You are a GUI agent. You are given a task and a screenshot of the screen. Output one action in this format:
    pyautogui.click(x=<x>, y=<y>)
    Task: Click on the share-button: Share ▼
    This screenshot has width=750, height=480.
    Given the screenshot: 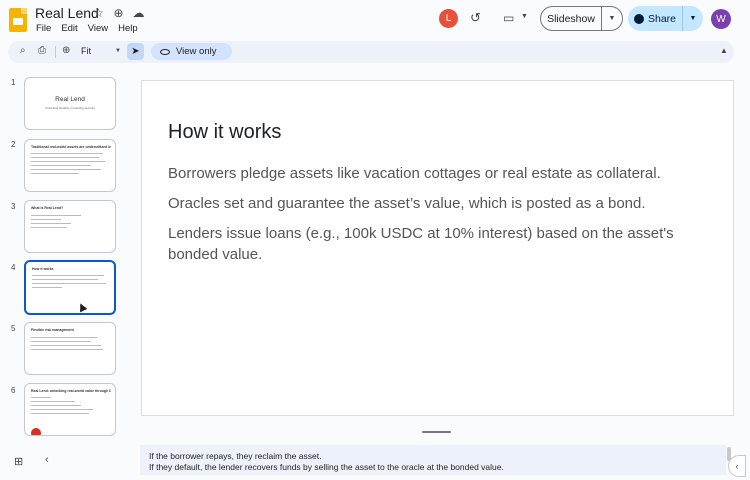 What is the action you would take?
    pyautogui.click(x=665, y=18)
    